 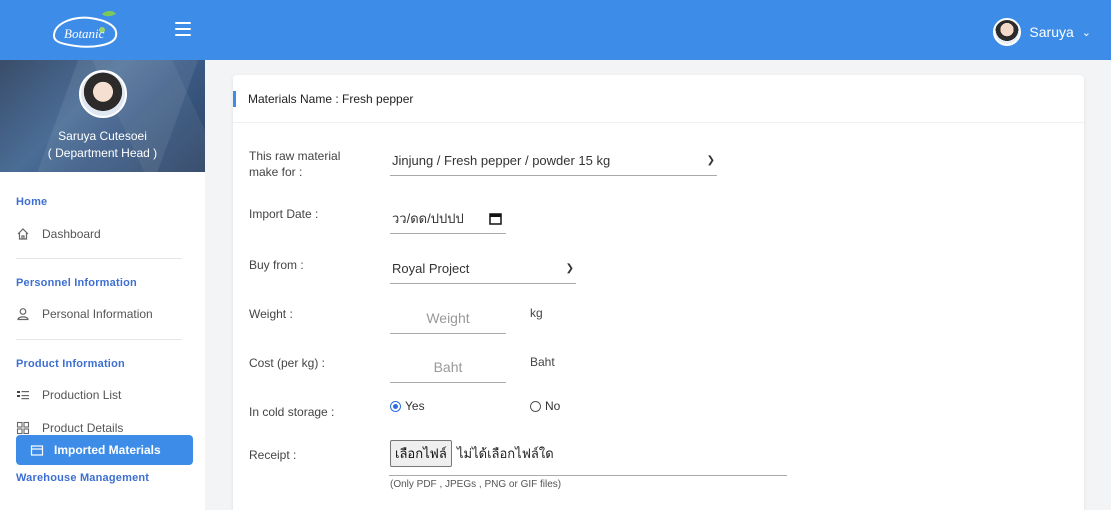 What do you see at coordinates (32, 202) in the screenshot?
I see `section-title-home: Home` at bounding box center [32, 202].